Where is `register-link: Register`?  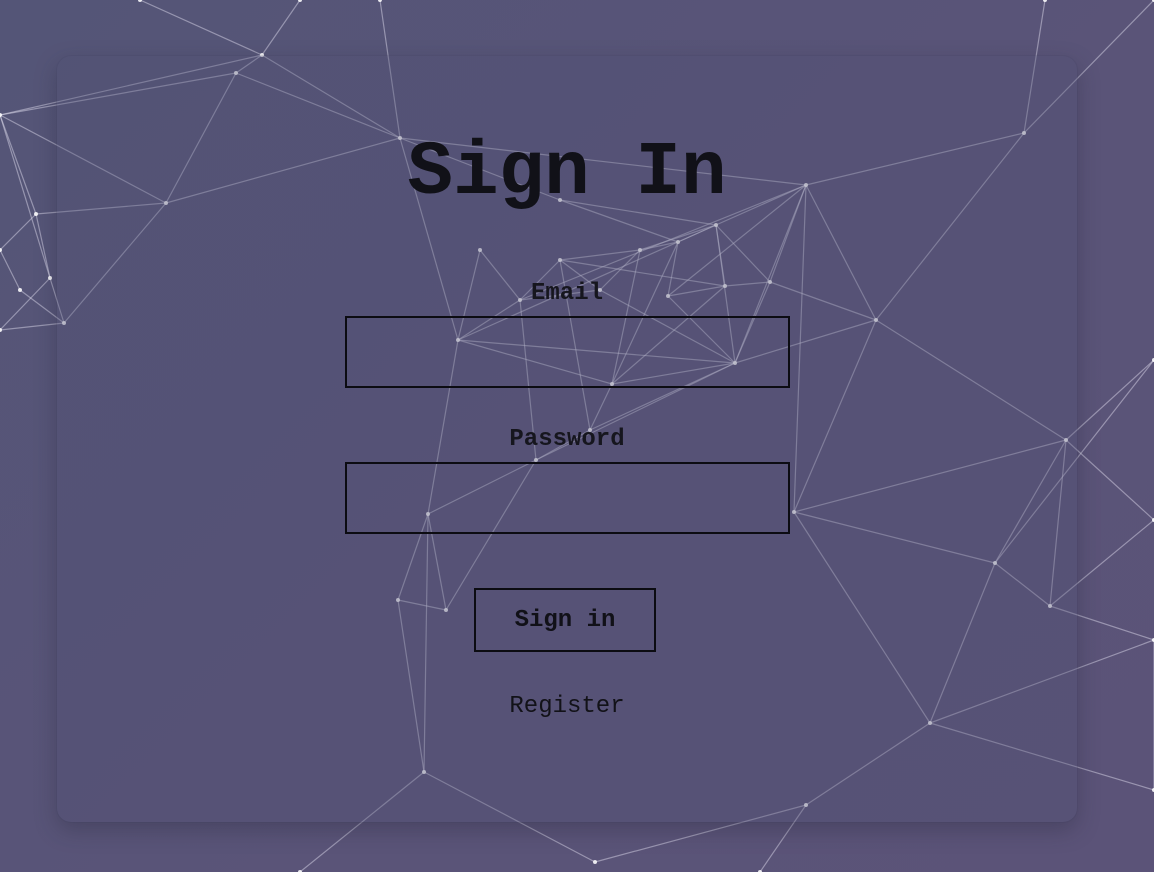 register-link: Register is located at coordinates (567, 707).